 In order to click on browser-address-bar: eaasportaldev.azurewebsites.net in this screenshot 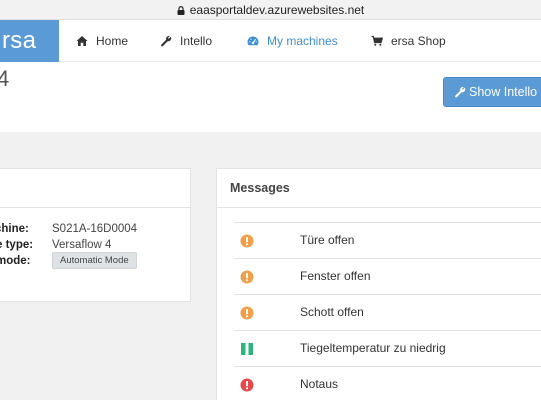, I will do `click(270, 10)`.